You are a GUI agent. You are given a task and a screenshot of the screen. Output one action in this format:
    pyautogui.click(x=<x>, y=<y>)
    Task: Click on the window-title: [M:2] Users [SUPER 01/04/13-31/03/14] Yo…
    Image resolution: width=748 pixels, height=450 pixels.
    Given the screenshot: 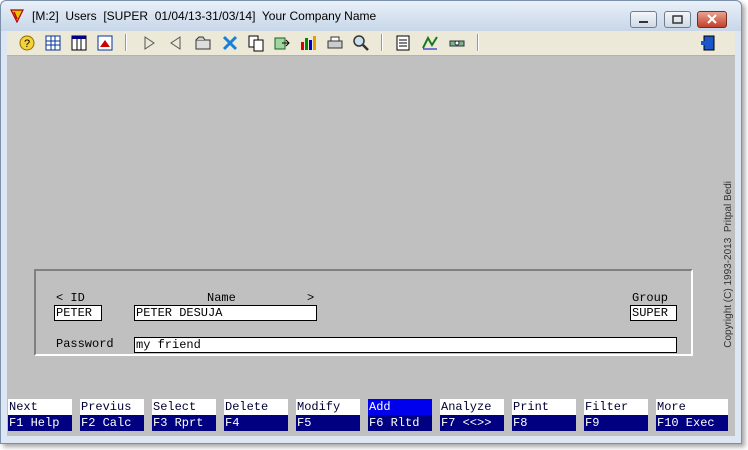 What is the action you would take?
    pyautogui.click(x=204, y=16)
    